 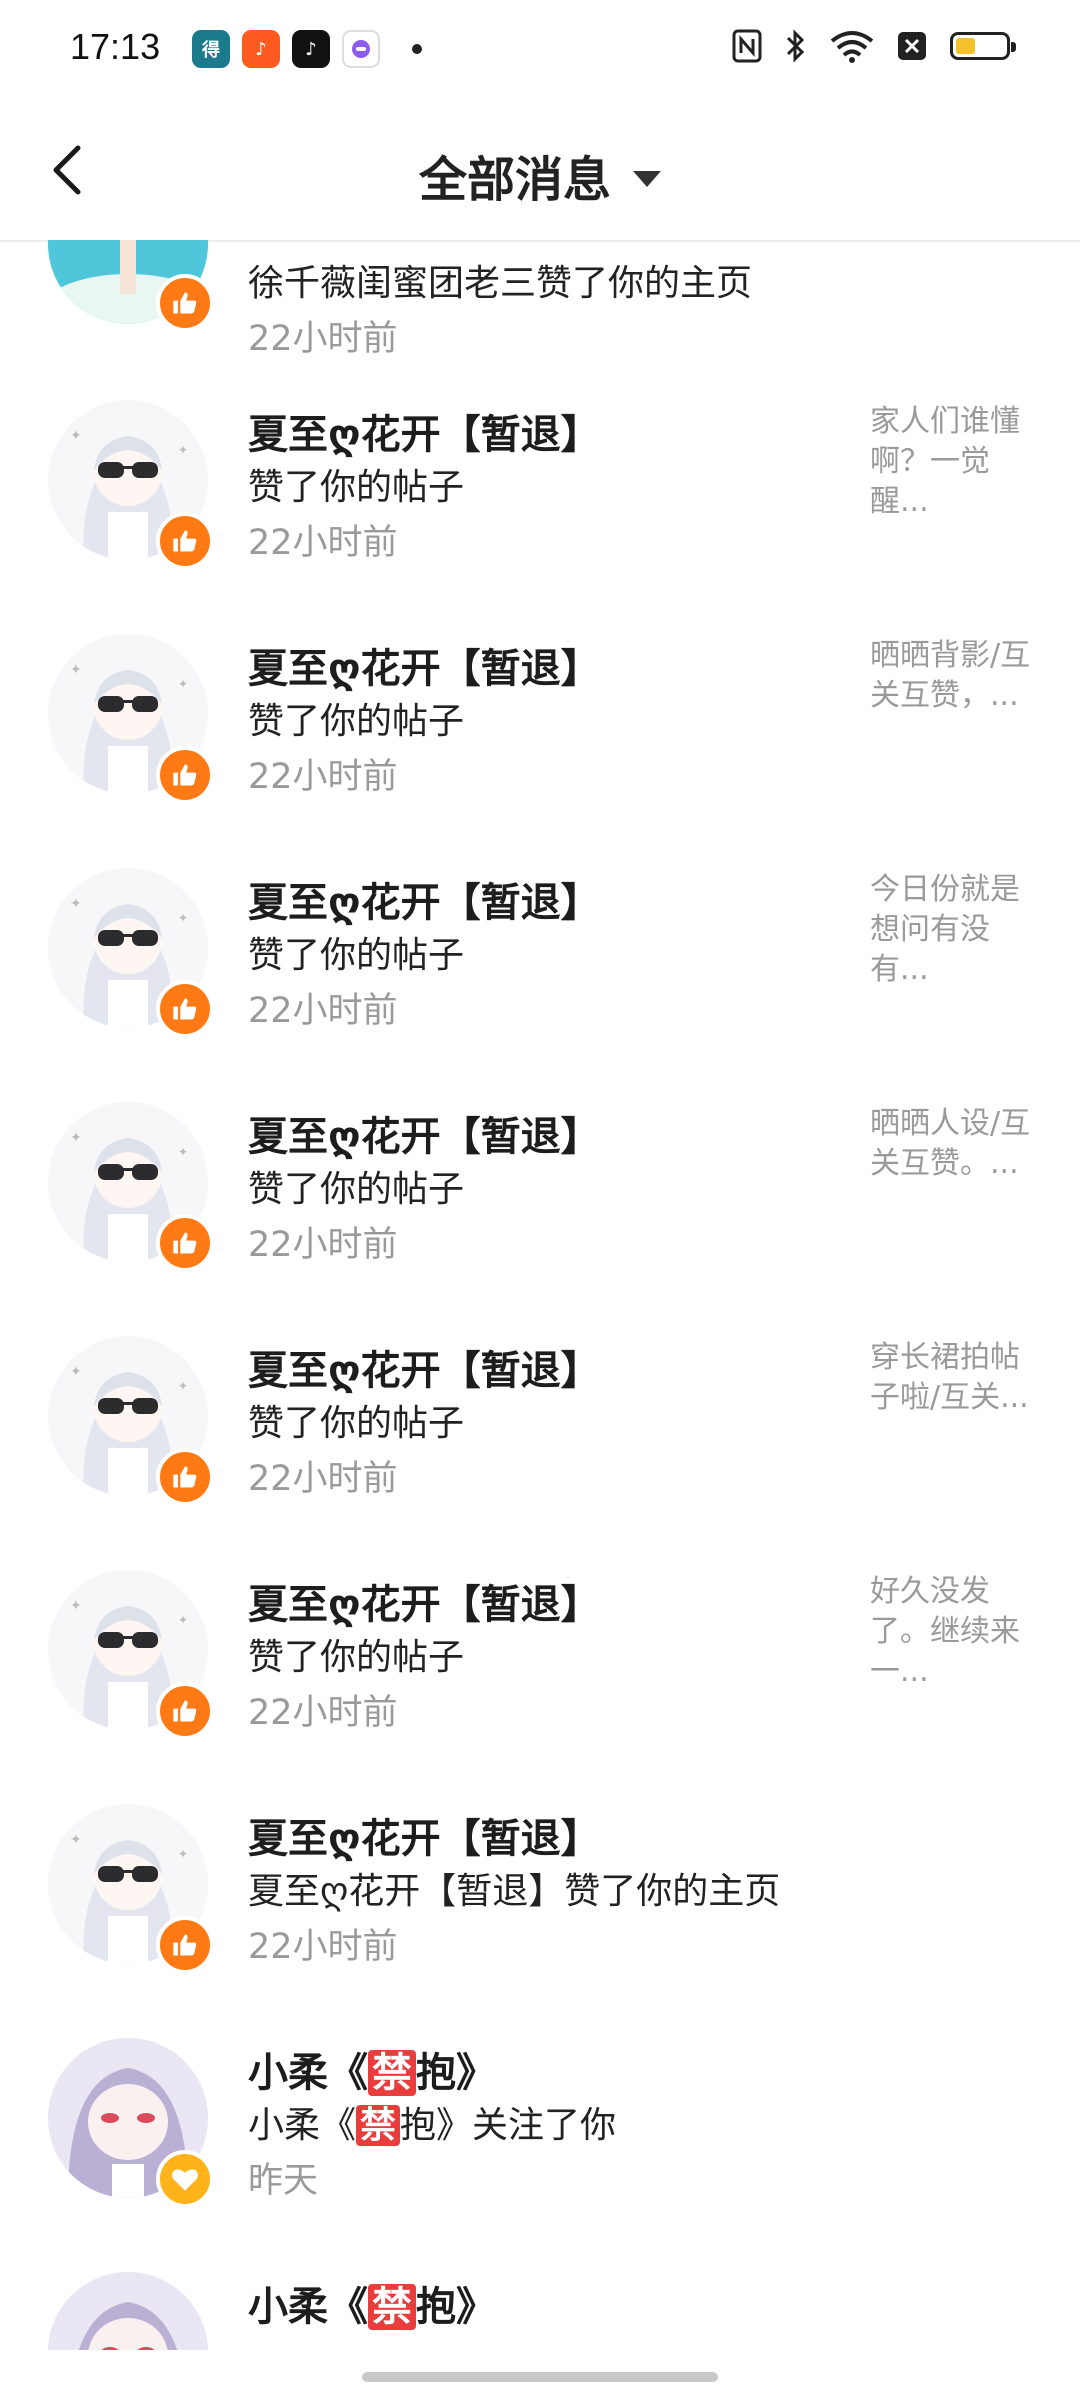 I want to click on follow-badge, so click(x=185, y=2179).